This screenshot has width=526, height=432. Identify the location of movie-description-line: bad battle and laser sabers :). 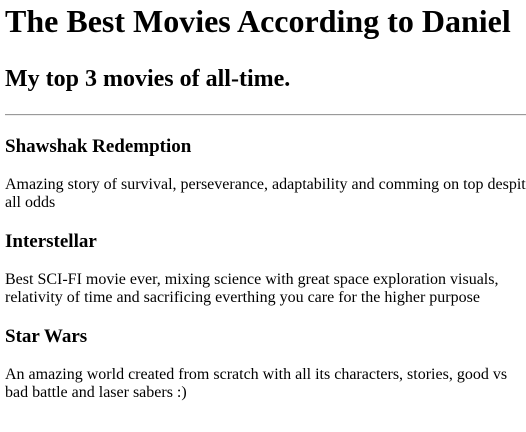
(96, 392).